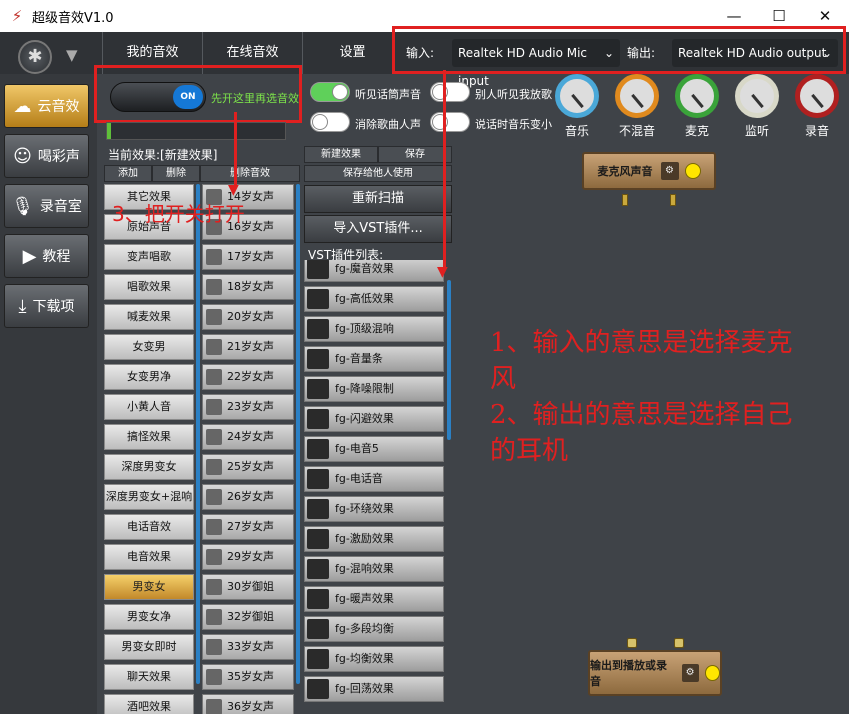 The width and height of the screenshot is (849, 714). I want to click on arrow-head-icon: ▼, so click(442, 272).